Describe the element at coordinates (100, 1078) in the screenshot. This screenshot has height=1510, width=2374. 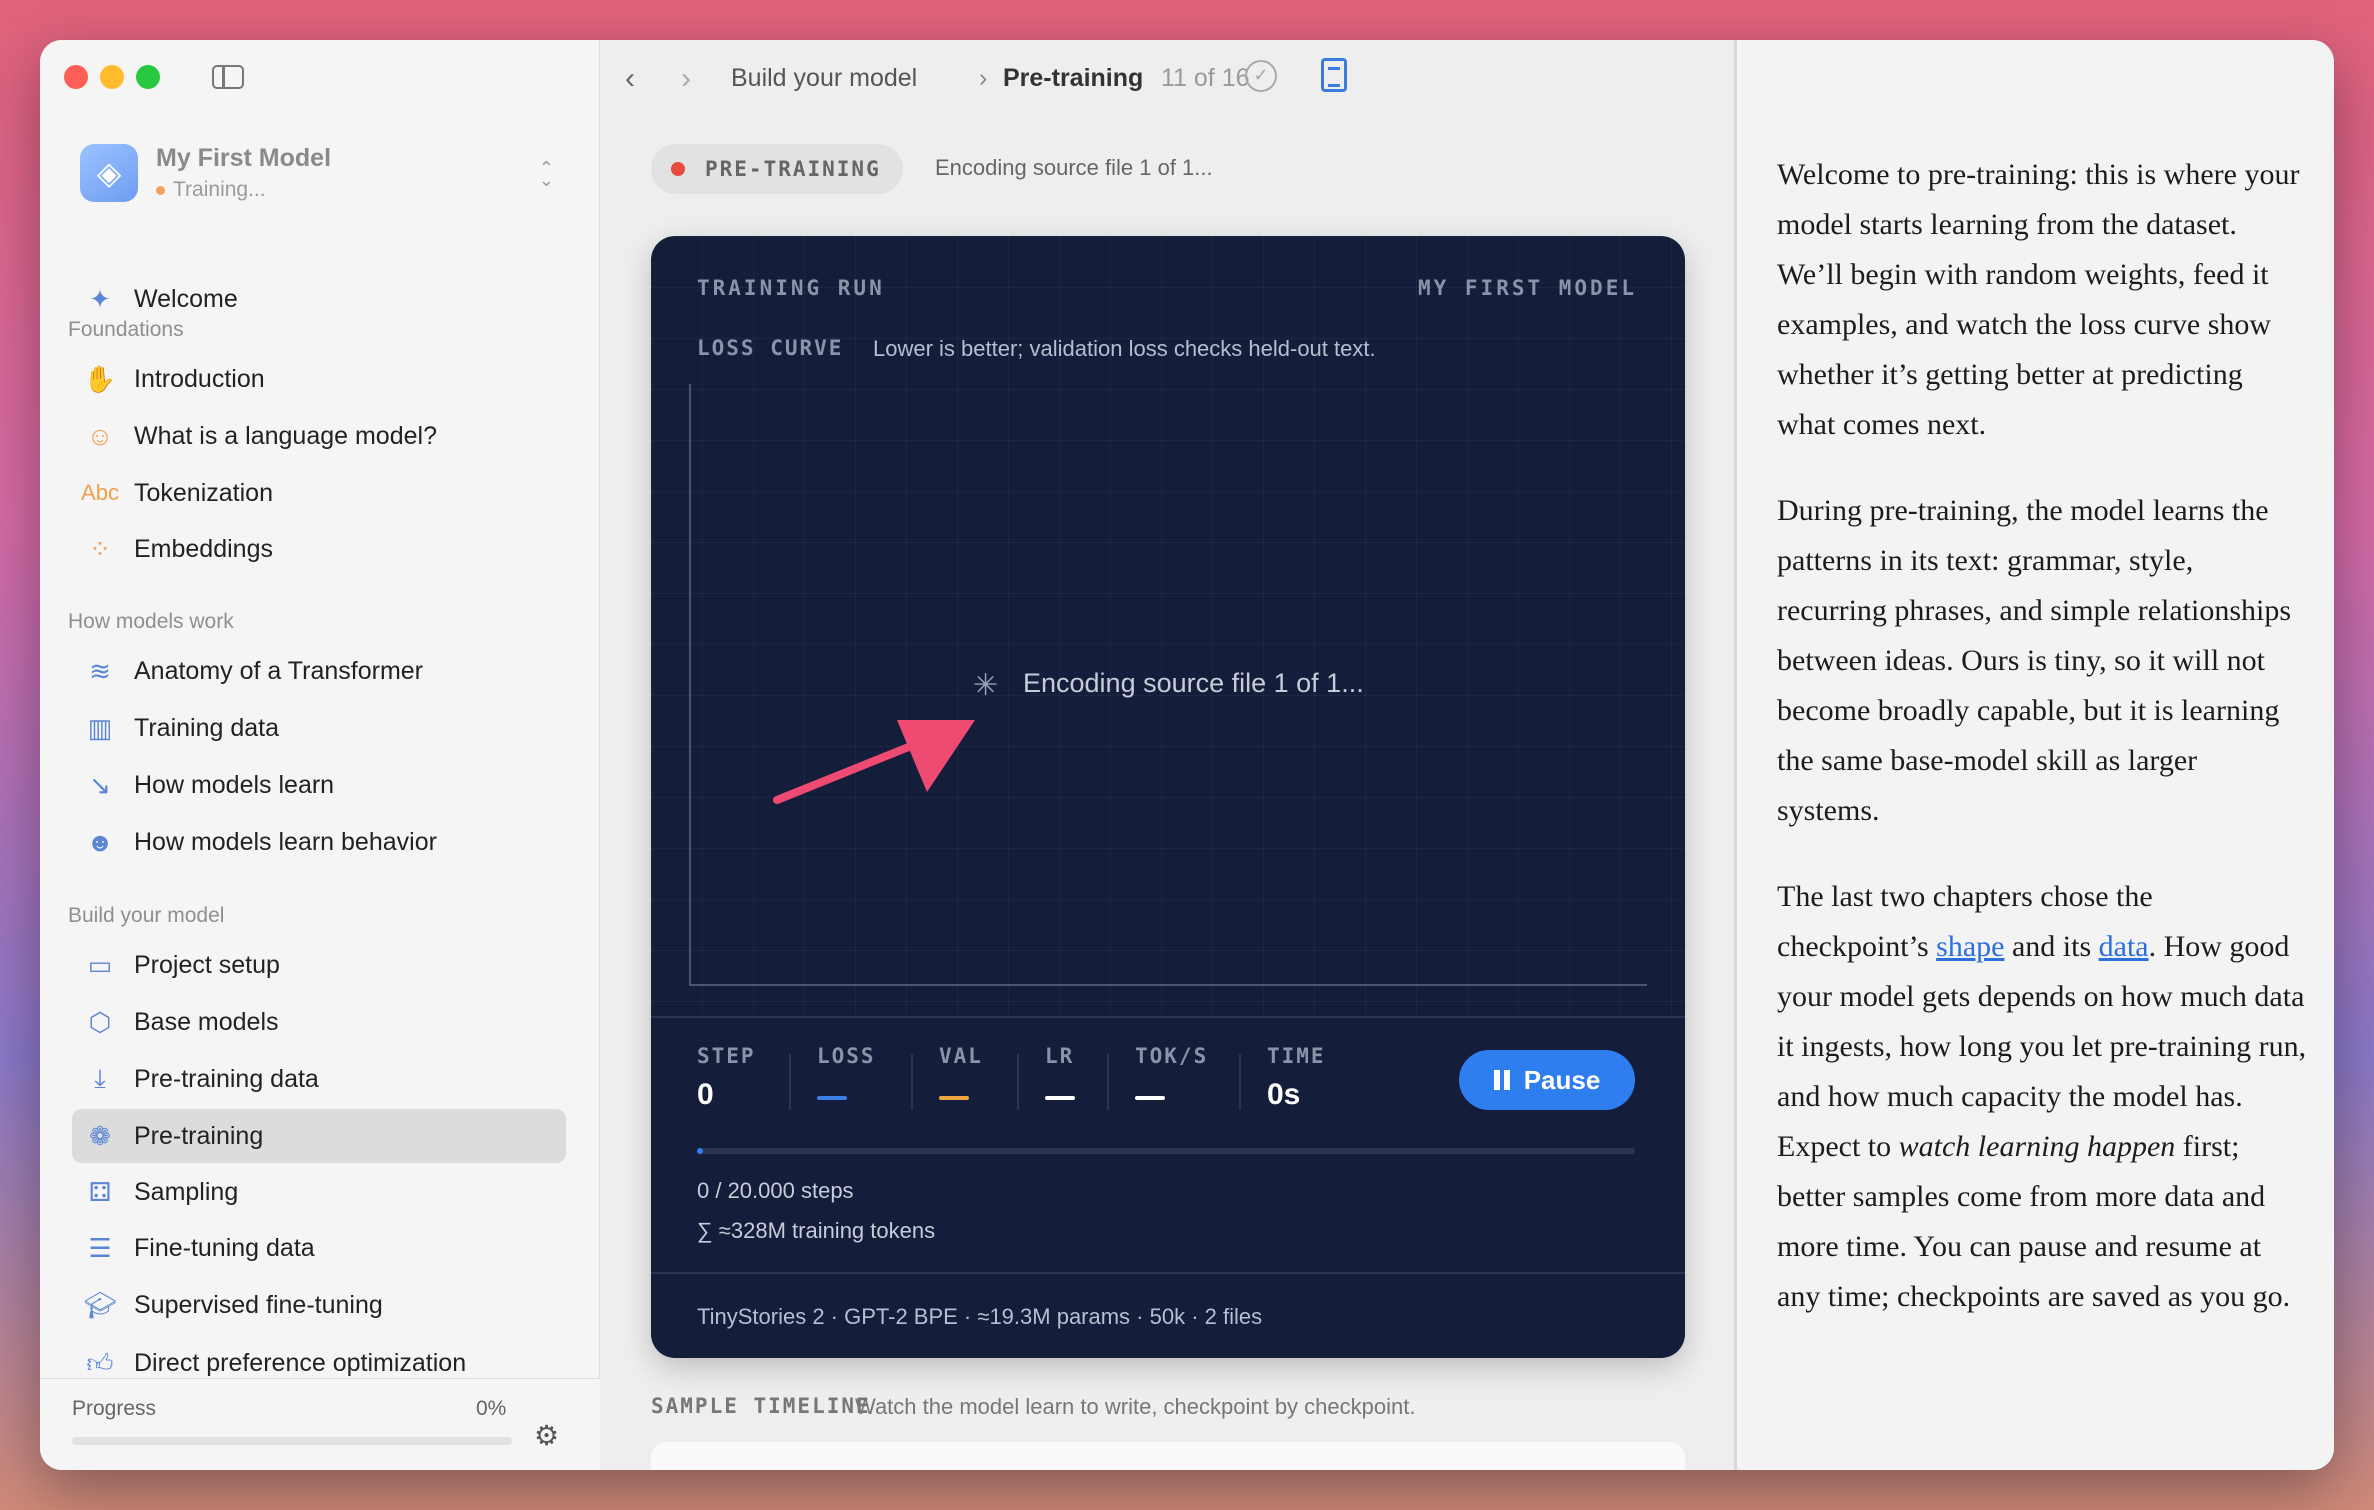
I see `download-tray-icon: ⤓` at that location.